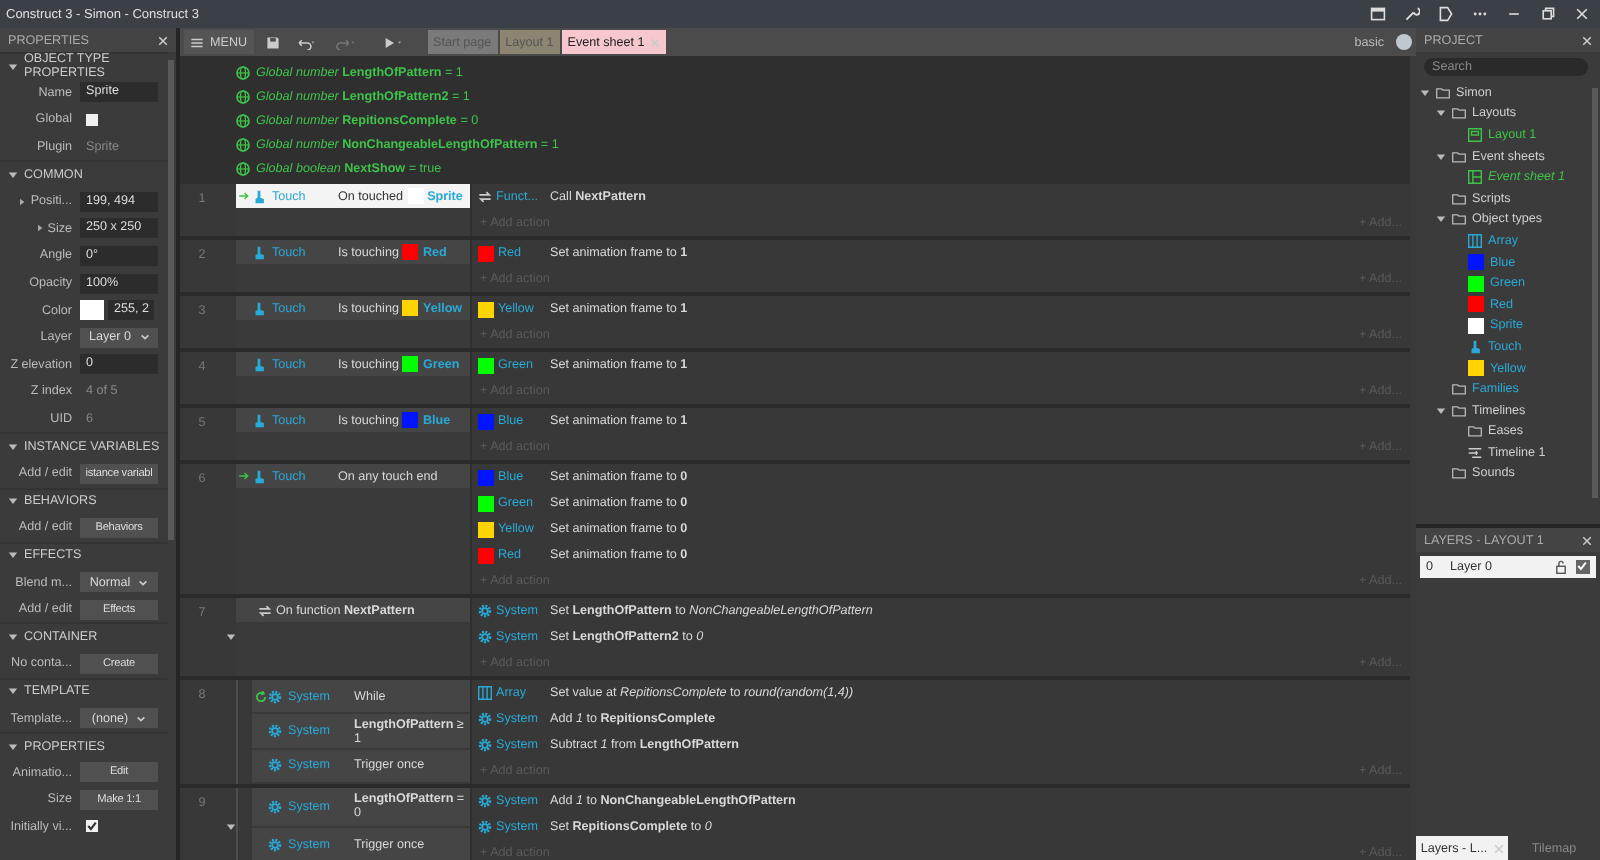  Describe the element at coordinates (1475, 134) in the screenshot. I see `layout-icon` at that location.